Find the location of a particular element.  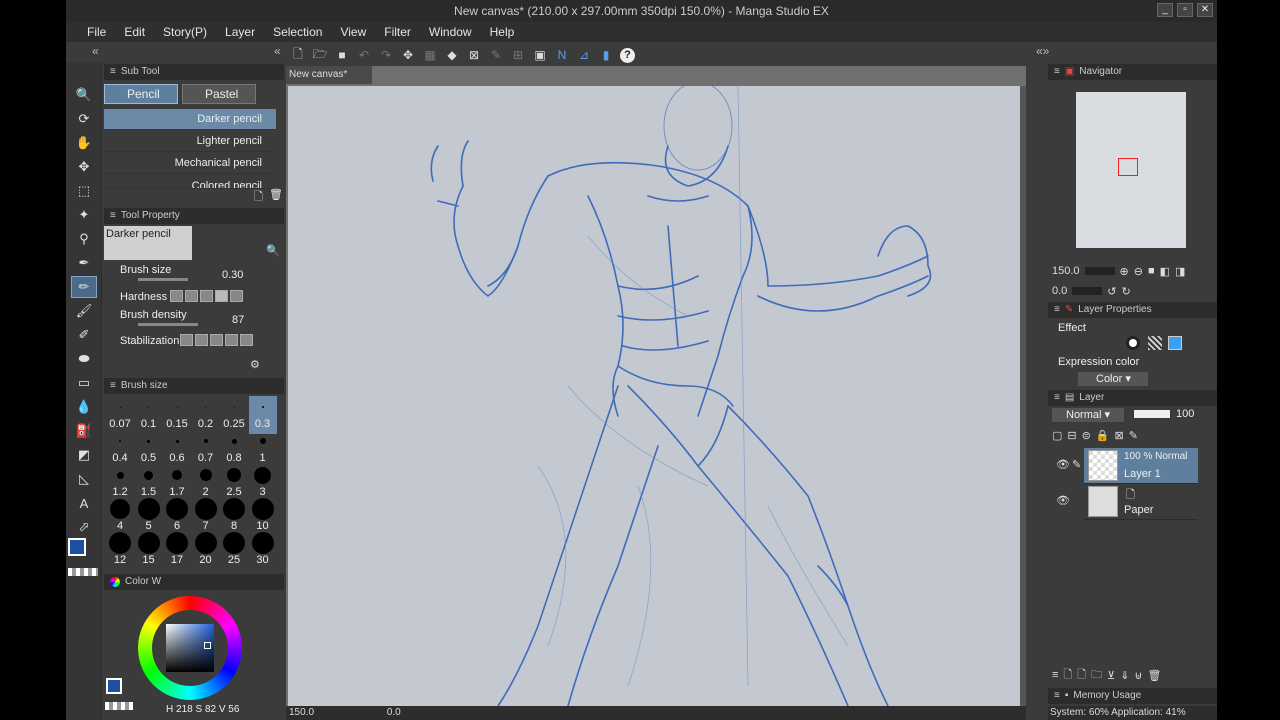

perspective-ruler-icon: ⊿ is located at coordinates (584, 55).